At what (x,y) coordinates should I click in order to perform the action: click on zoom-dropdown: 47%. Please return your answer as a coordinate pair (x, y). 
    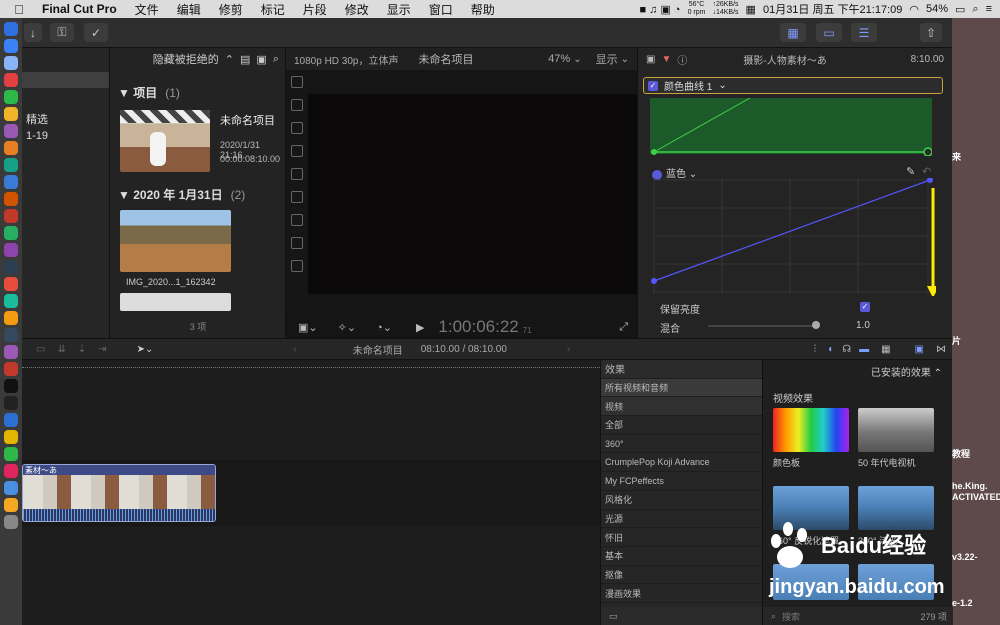
    Looking at the image, I should click on (559, 59).